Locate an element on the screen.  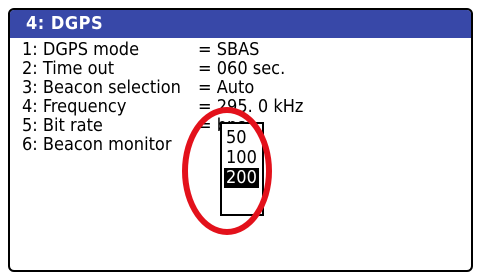
bit-rate-option-100: 100 is located at coordinates (242, 158).